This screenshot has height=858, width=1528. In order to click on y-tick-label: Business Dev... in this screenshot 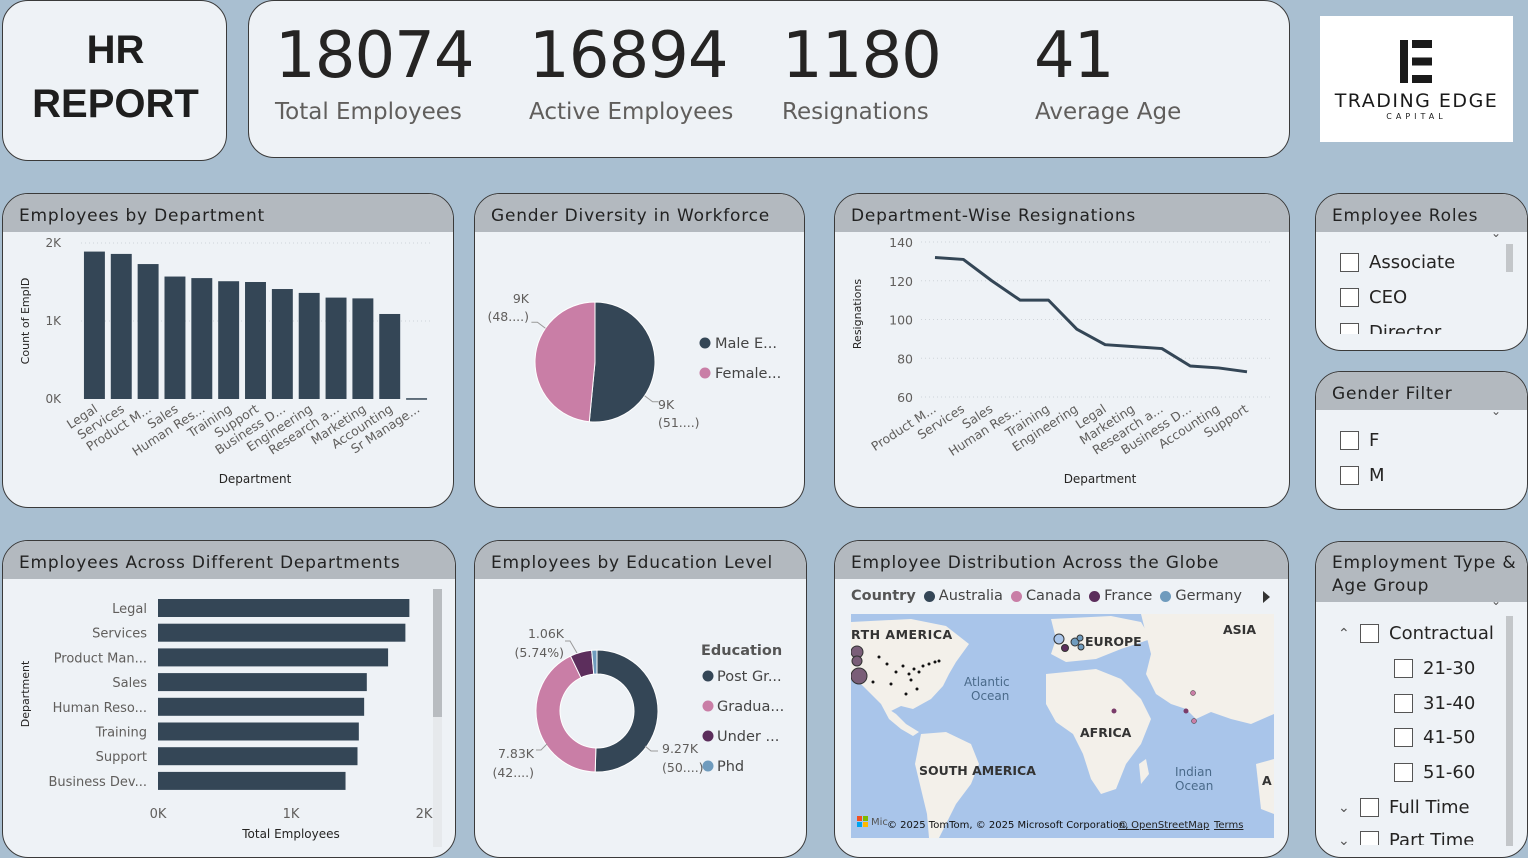, I will do `click(97, 782)`.